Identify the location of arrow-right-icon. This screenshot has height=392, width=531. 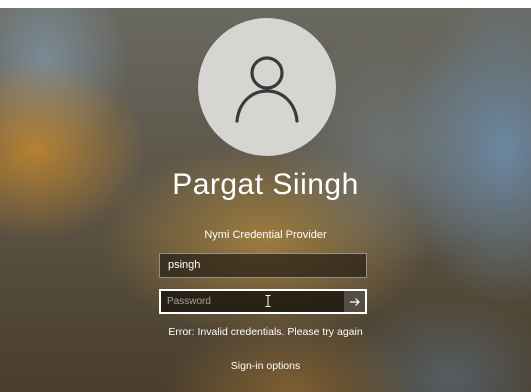
(354, 301).